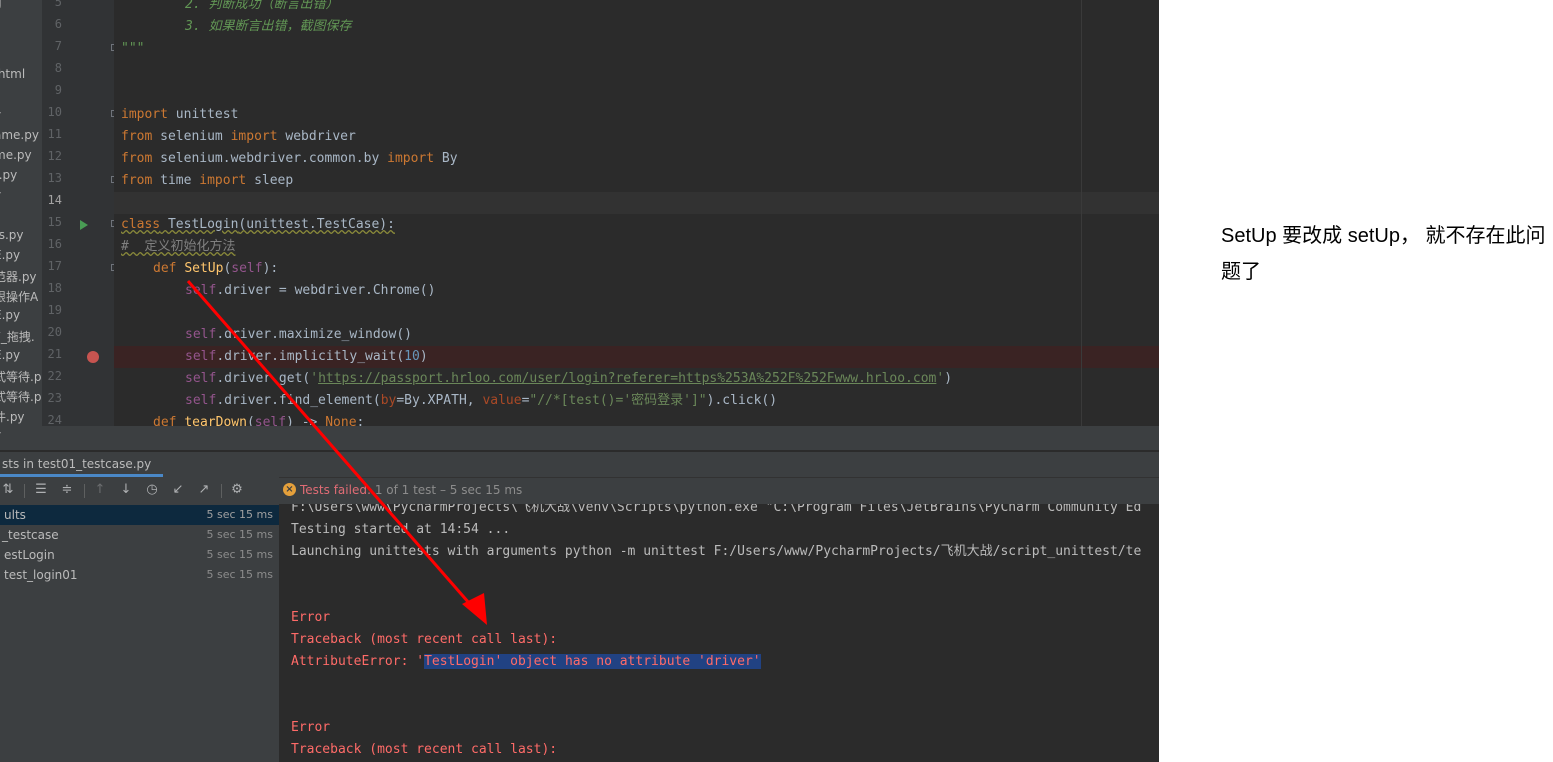 This screenshot has height=762, width=1553. What do you see at coordinates (237, 490) in the screenshot?
I see `settings-gear-icon: ⚙` at bounding box center [237, 490].